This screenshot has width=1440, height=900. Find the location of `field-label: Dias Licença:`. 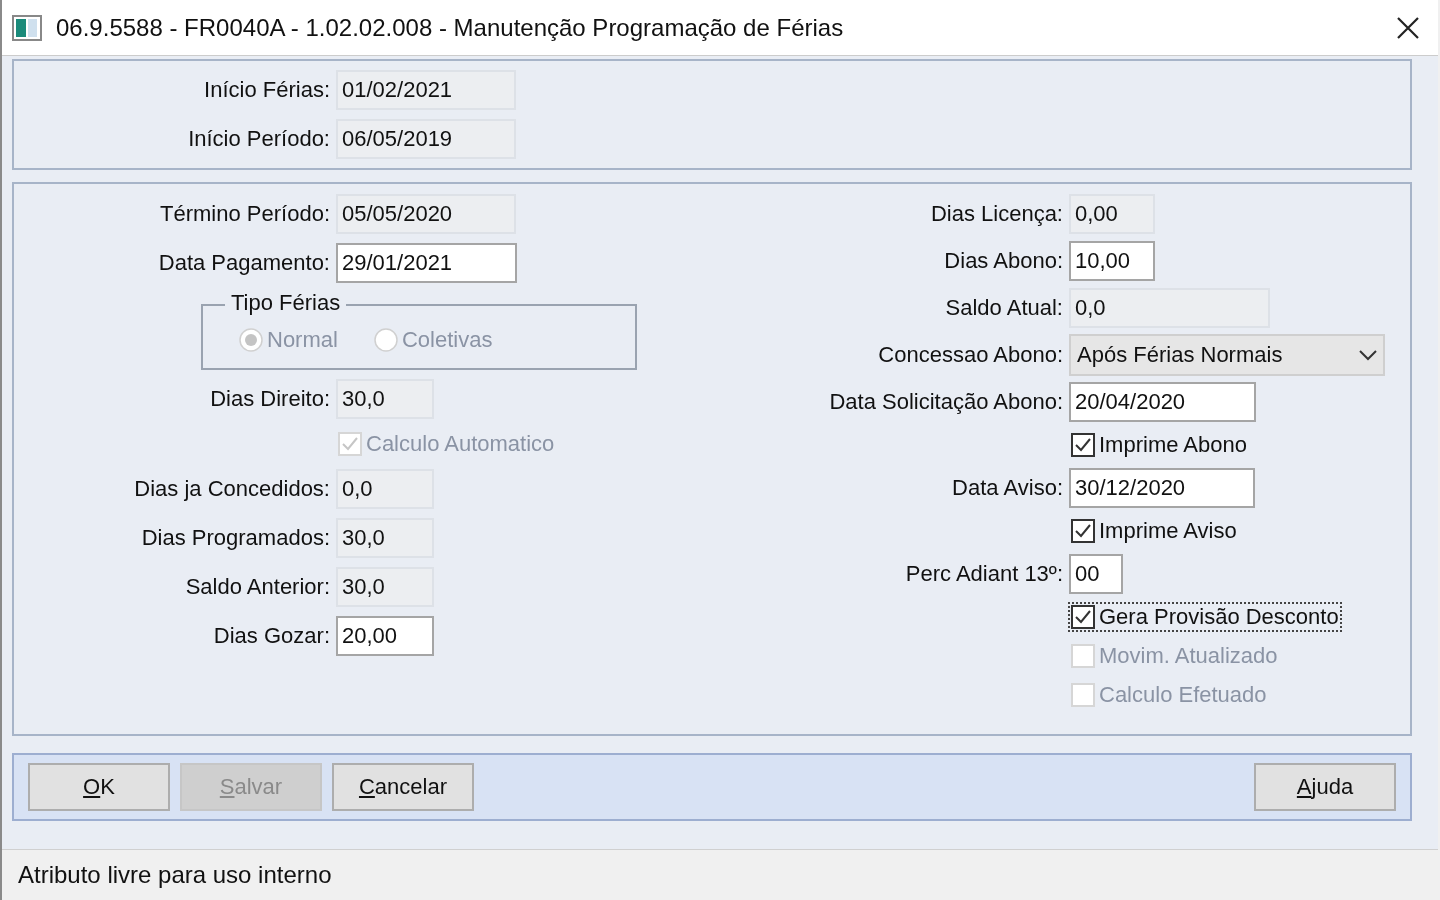

field-label: Dias Licença: is located at coordinates (996, 214).